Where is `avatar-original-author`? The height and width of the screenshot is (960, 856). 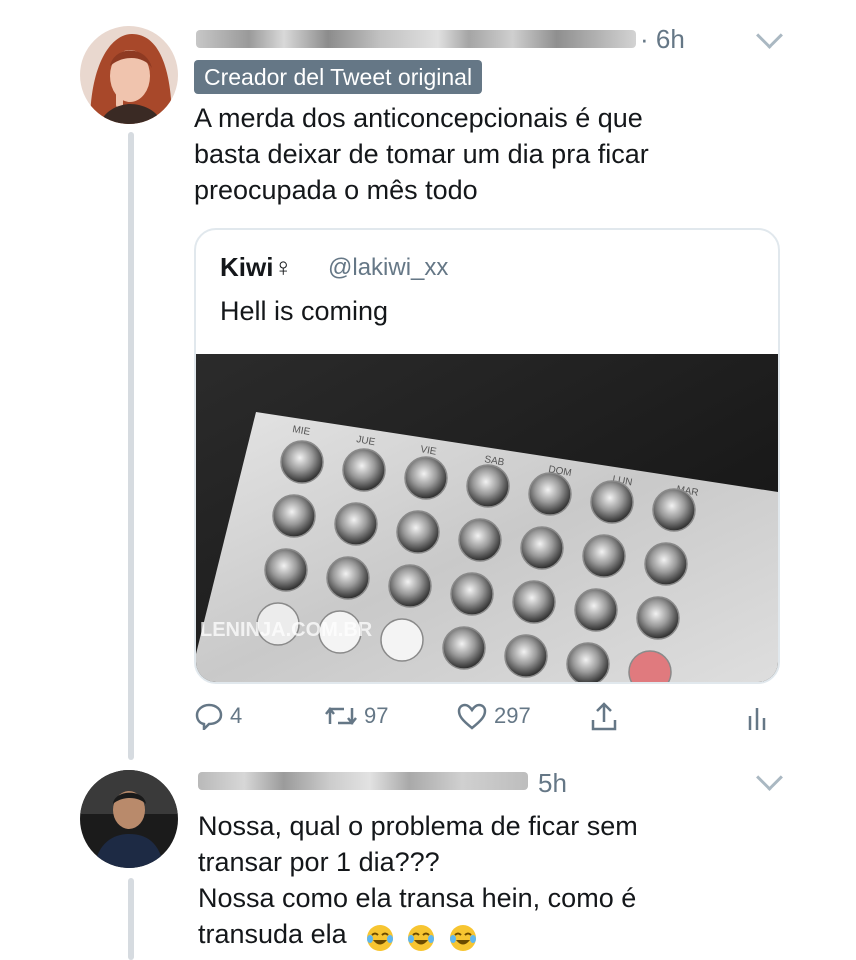 avatar-original-author is located at coordinates (129, 75).